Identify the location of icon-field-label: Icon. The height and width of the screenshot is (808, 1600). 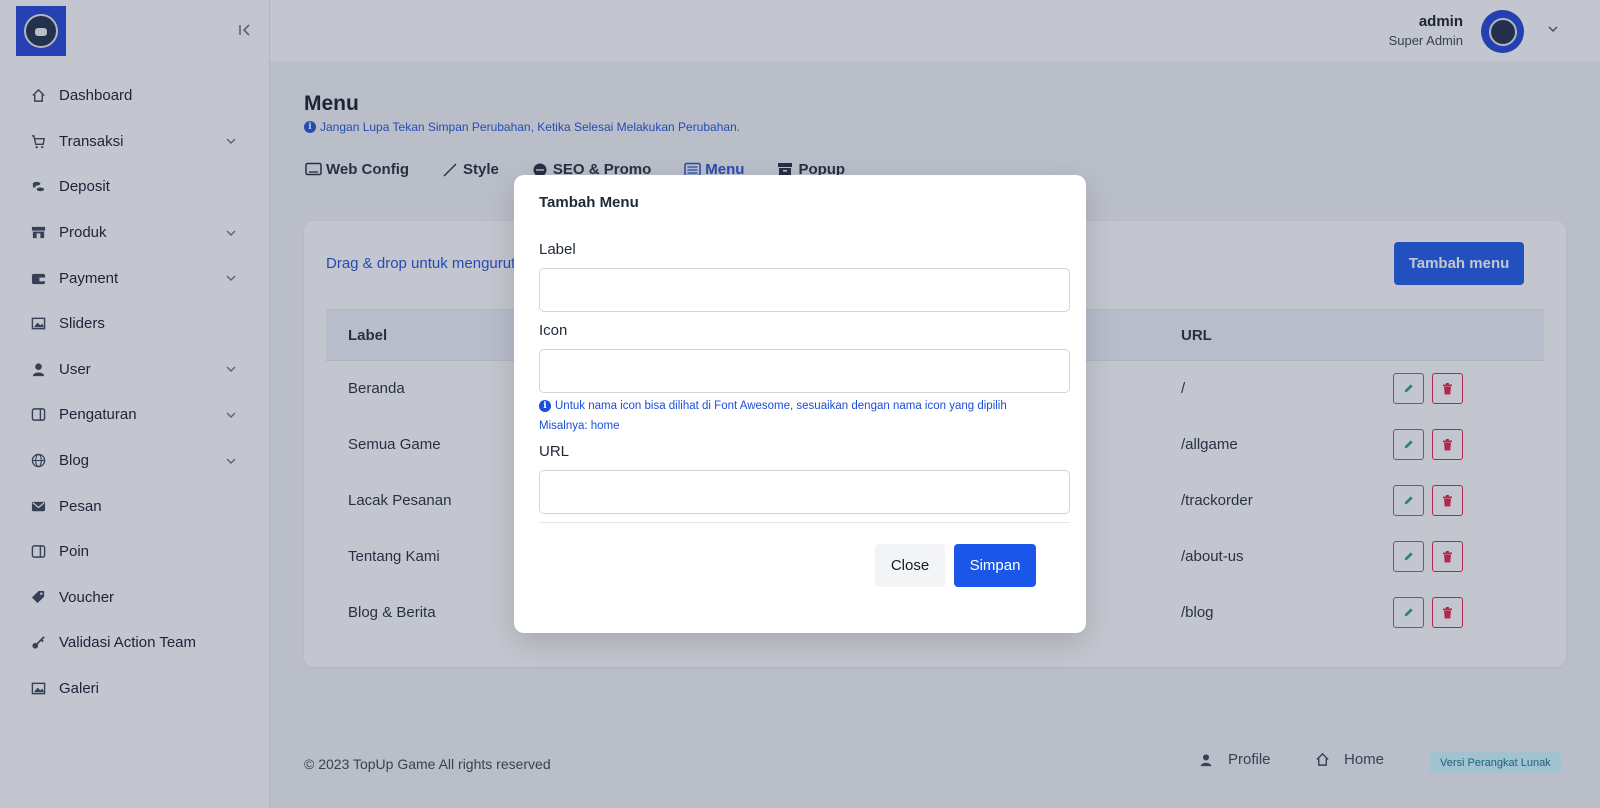
(553, 330).